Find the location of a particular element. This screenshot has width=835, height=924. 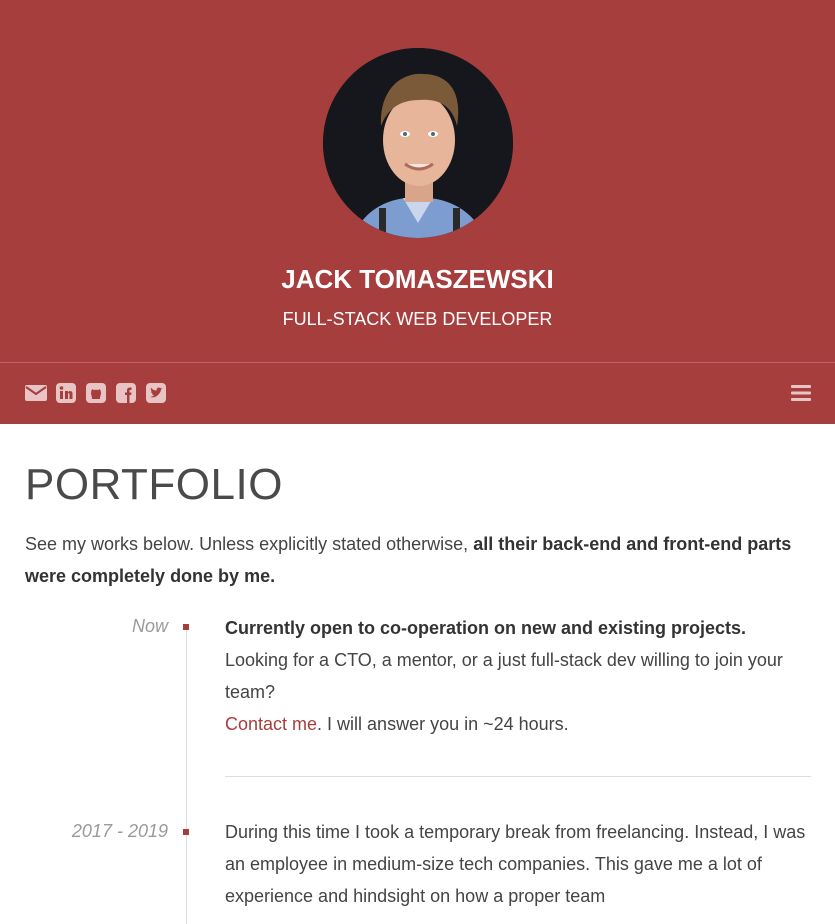

profile-avatar is located at coordinates (418, 143).